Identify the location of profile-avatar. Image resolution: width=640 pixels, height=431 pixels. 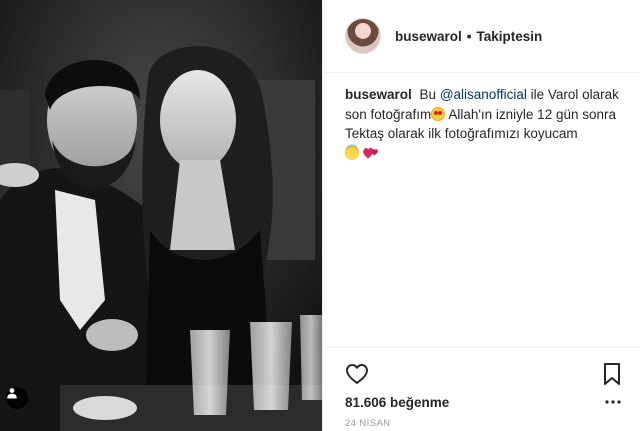
(363, 36).